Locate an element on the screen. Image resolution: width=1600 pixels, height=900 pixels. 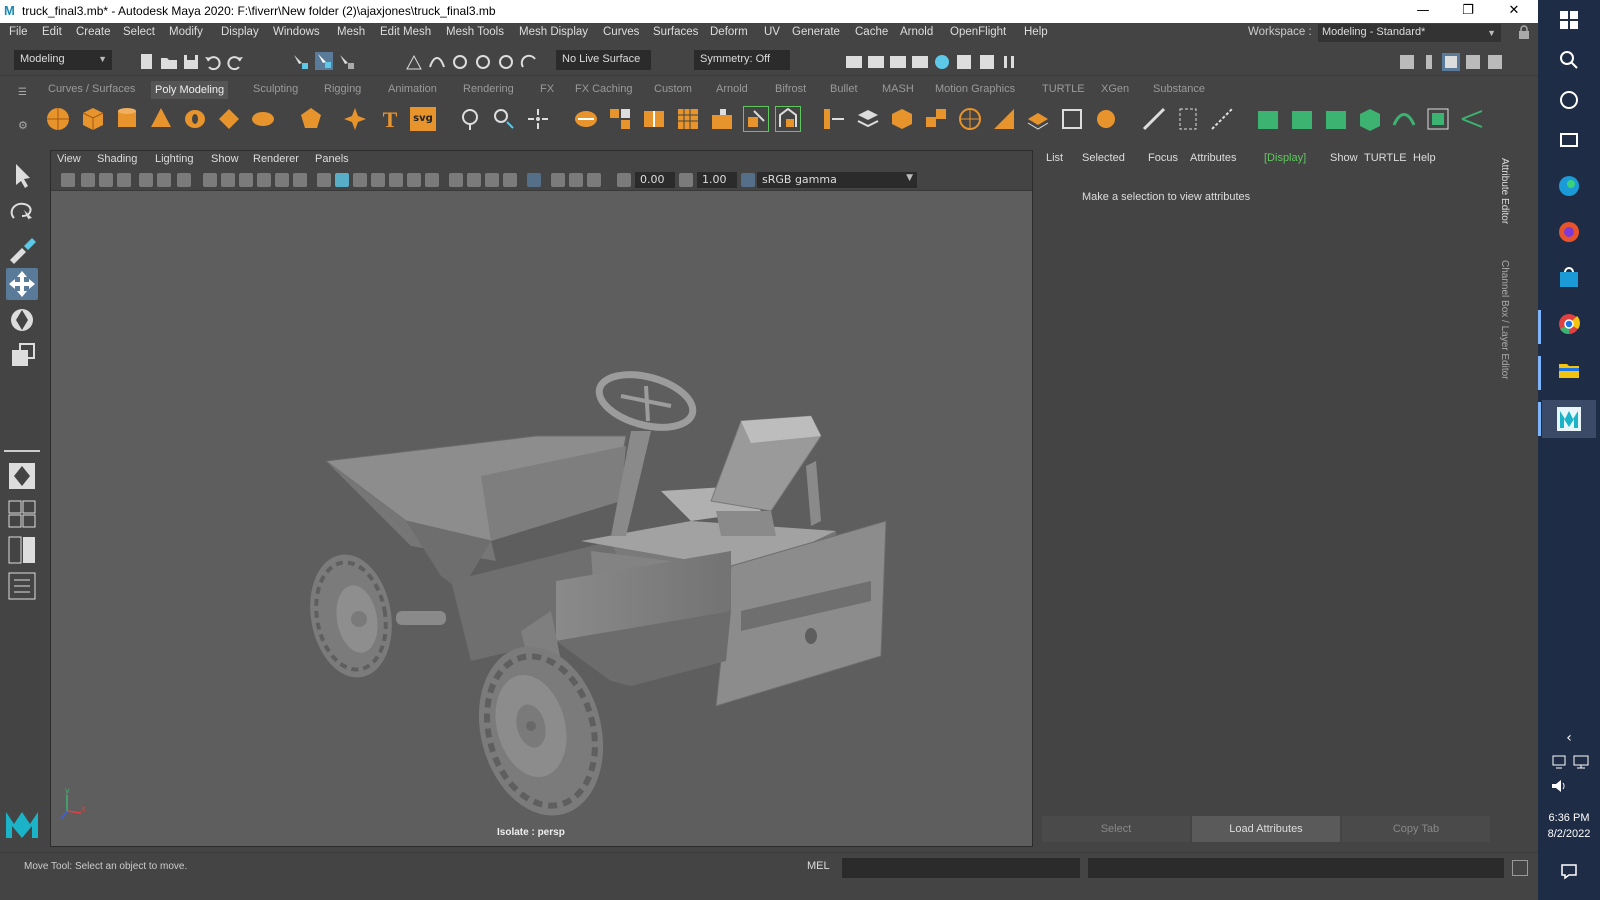
color-management-icon is located at coordinates (748, 180).